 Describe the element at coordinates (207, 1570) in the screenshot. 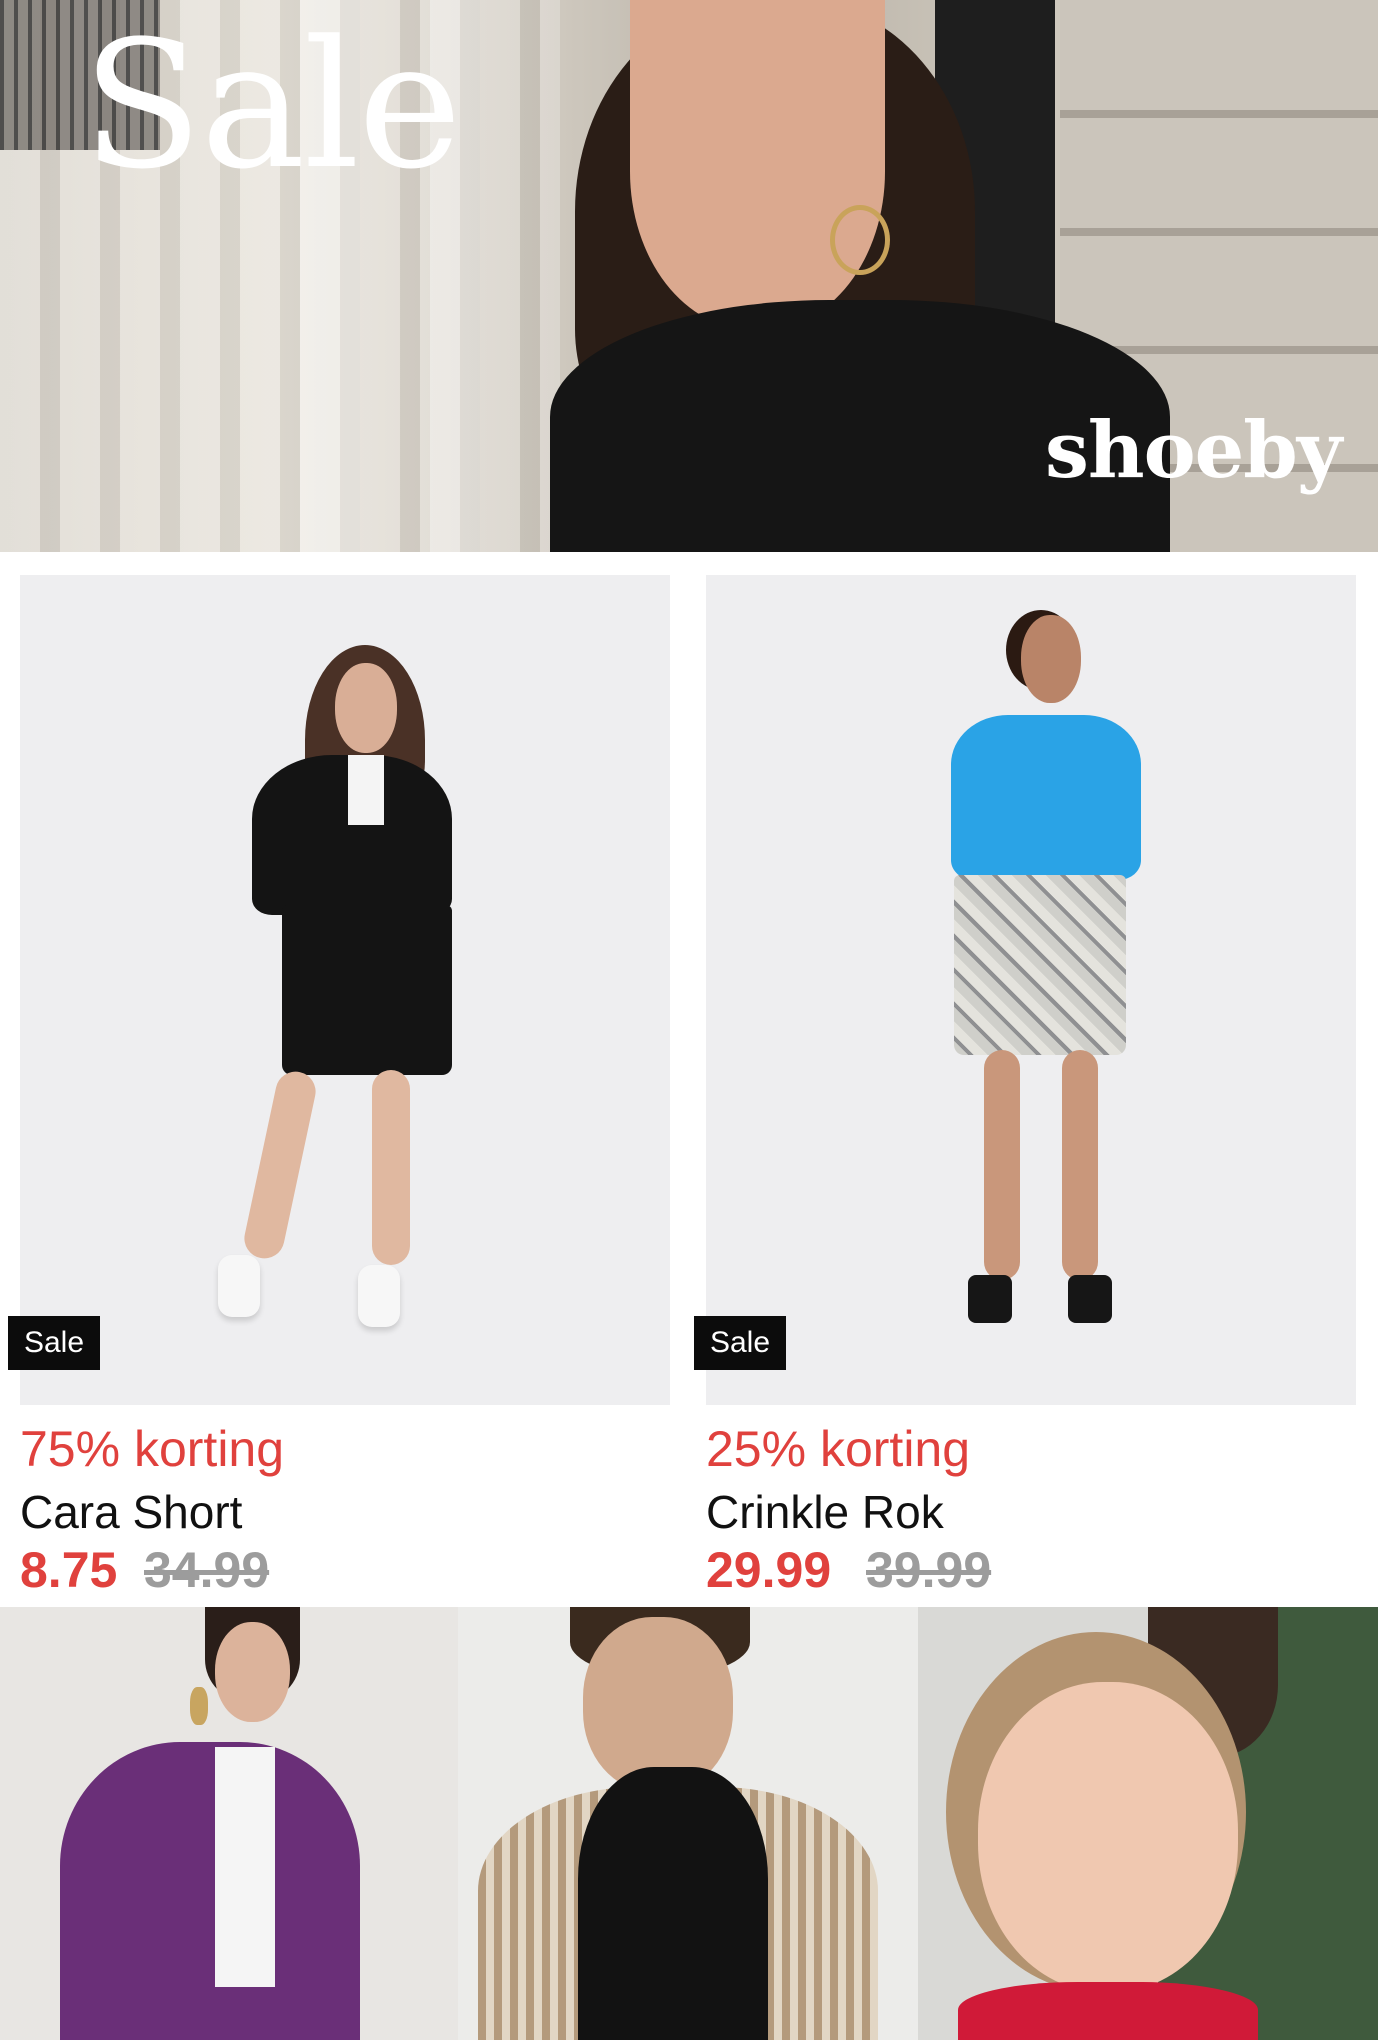

I see `original-price: 34.99` at that location.